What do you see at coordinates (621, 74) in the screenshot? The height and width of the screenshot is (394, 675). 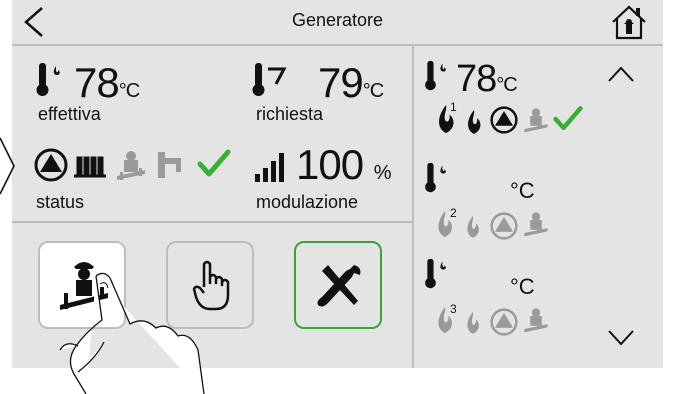 I see `scroll-up-icon` at bounding box center [621, 74].